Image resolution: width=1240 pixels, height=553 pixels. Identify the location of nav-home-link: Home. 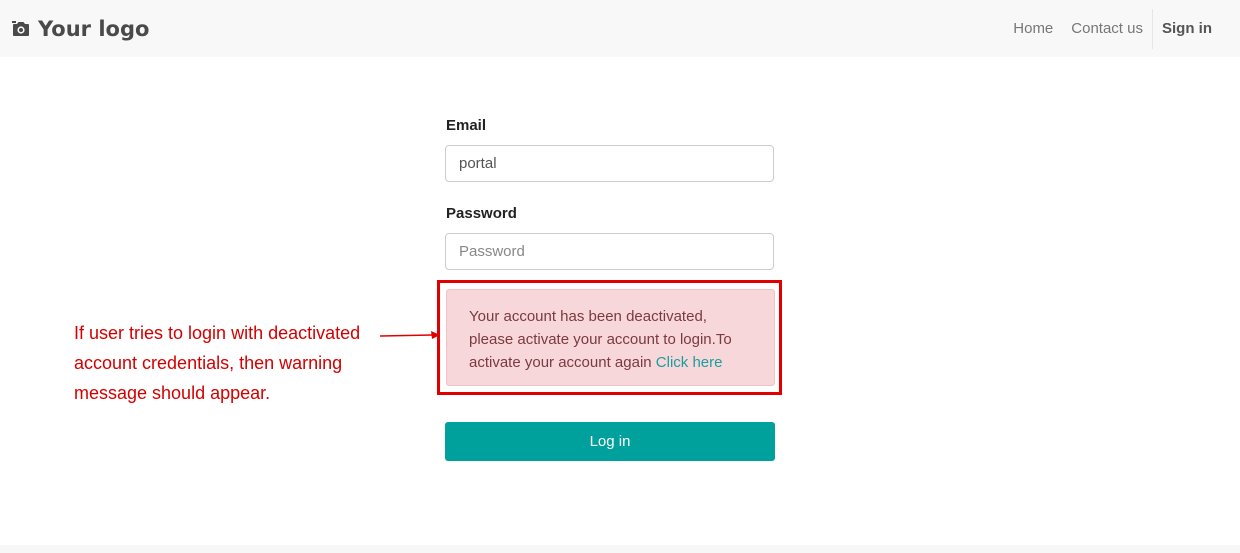
(1033, 28).